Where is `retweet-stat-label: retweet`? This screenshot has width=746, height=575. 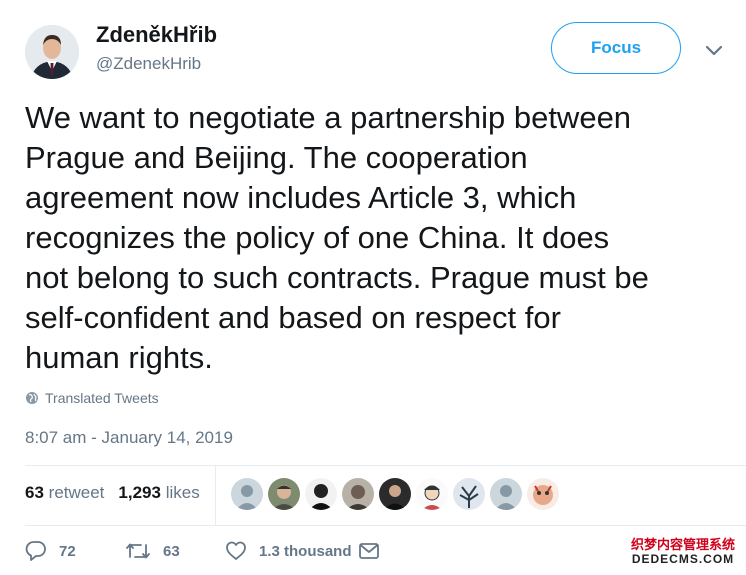
retweet-stat-label: retweet is located at coordinates (76, 492).